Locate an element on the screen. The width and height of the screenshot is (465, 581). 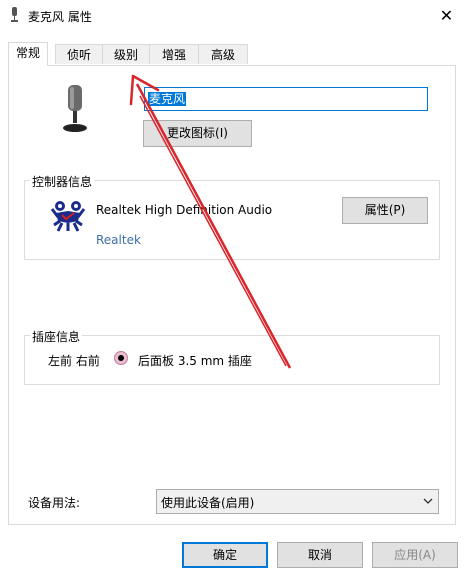
close-icon: ✕ is located at coordinates (446, 15).